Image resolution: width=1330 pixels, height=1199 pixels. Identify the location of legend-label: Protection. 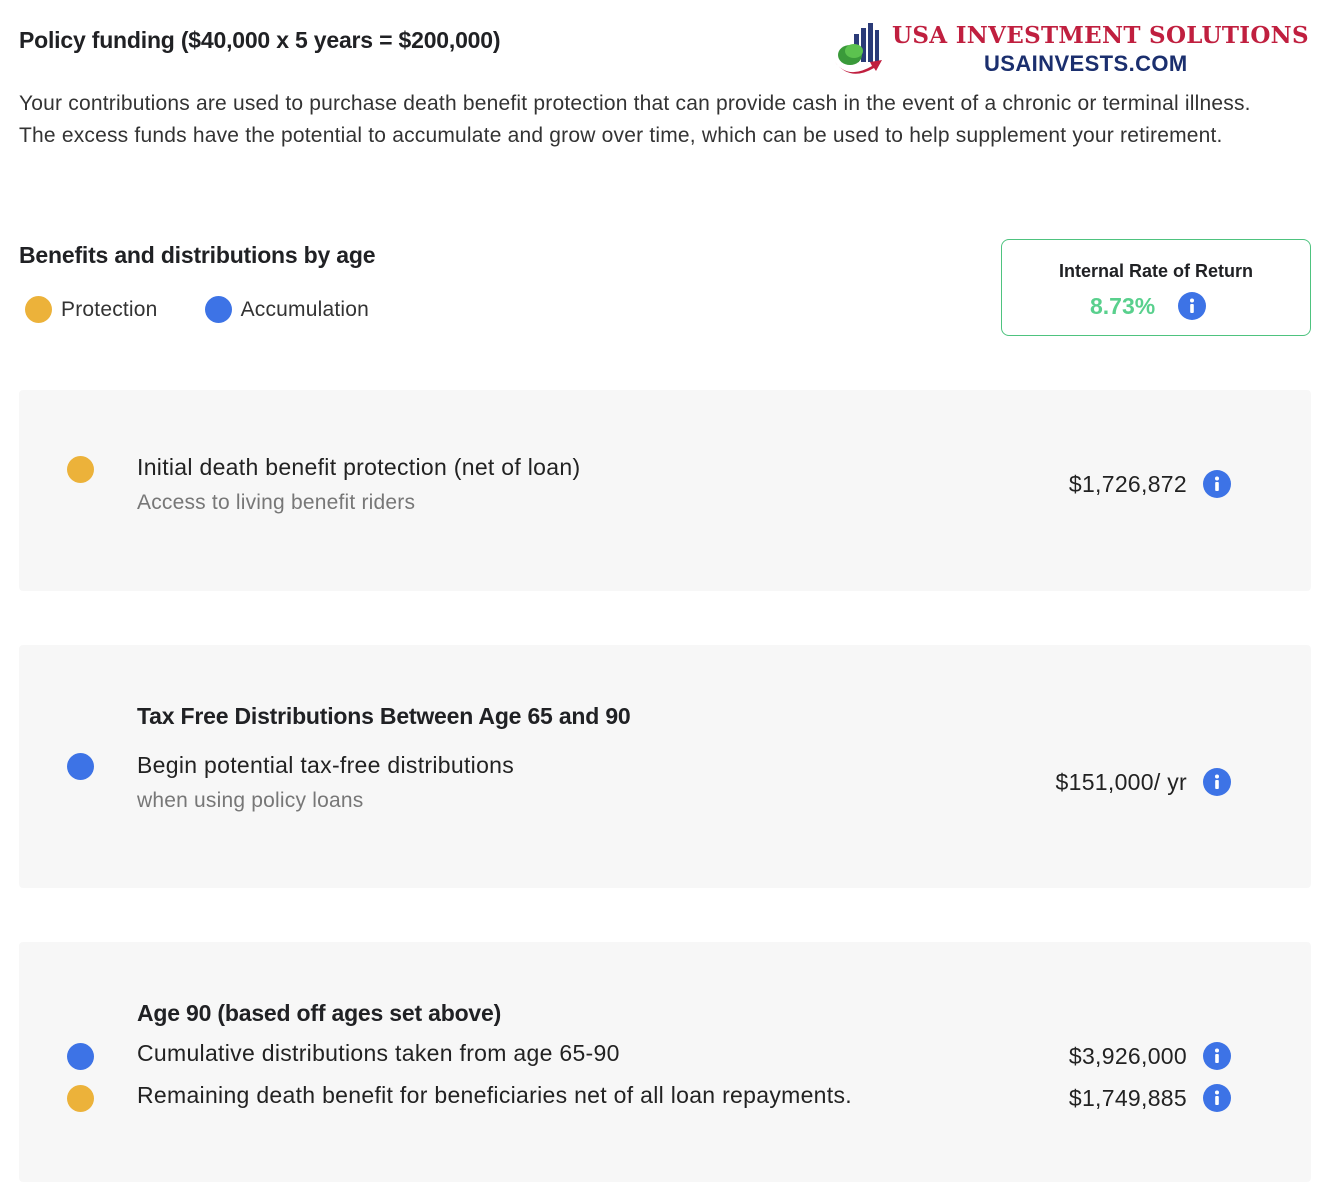
(109, 309).